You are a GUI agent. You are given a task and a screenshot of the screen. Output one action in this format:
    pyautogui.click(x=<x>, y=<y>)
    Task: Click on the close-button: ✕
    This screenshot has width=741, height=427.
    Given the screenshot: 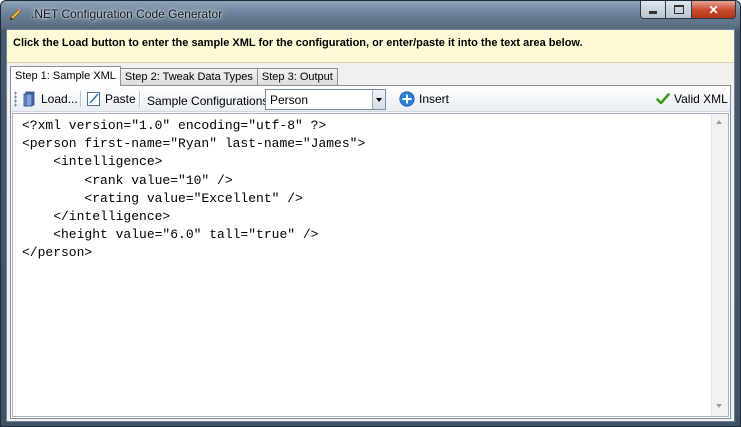 What is the action you would take?
    pyautogui.click(x=714, y=10)
    